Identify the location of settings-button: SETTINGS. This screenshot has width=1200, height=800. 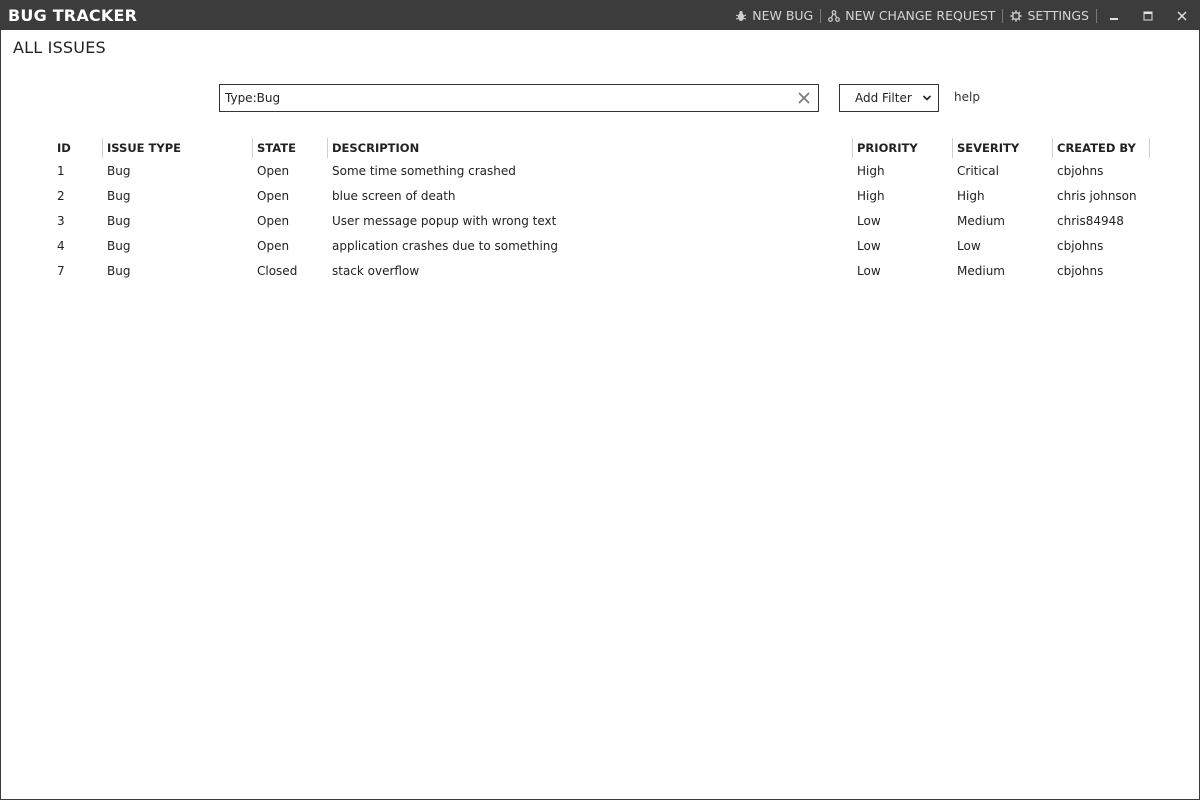
(1049, 15).